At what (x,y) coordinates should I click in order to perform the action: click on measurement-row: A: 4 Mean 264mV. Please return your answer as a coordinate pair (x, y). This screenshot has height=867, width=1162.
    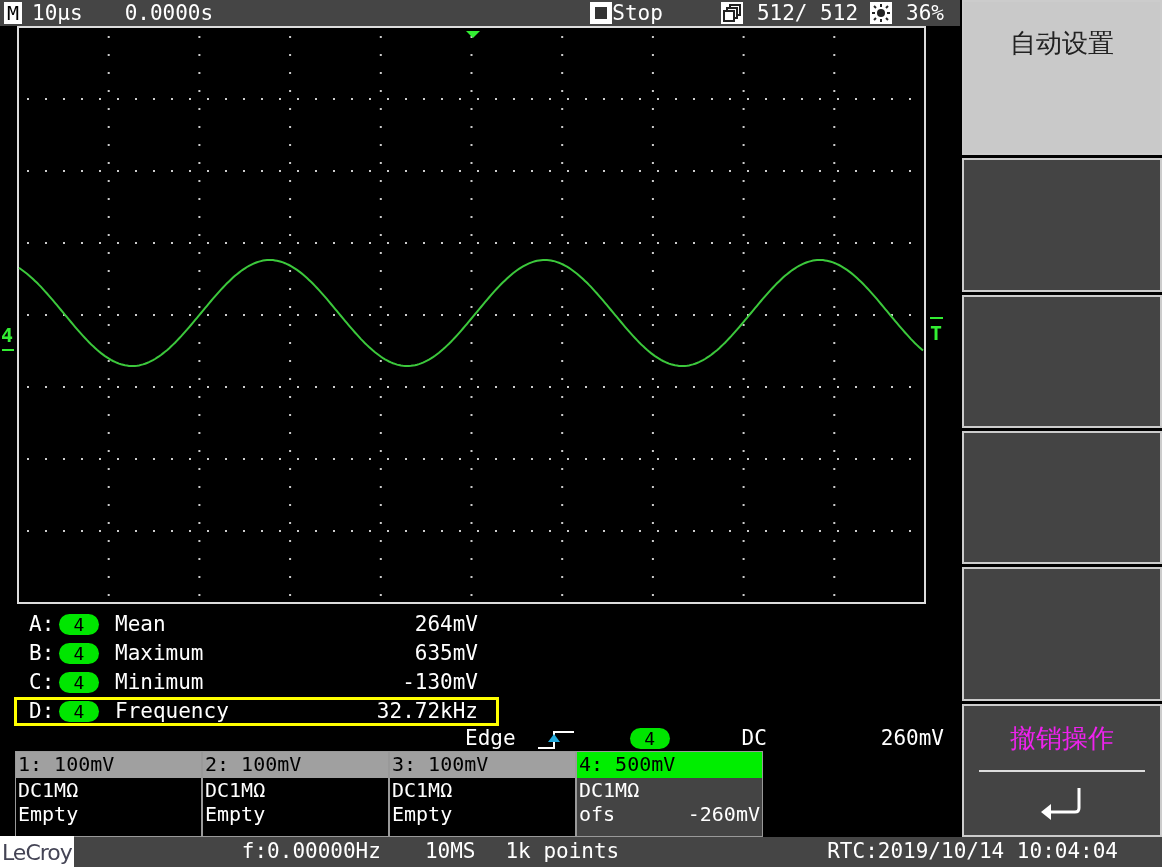
    Looking at the image, I should click on (256, 624).